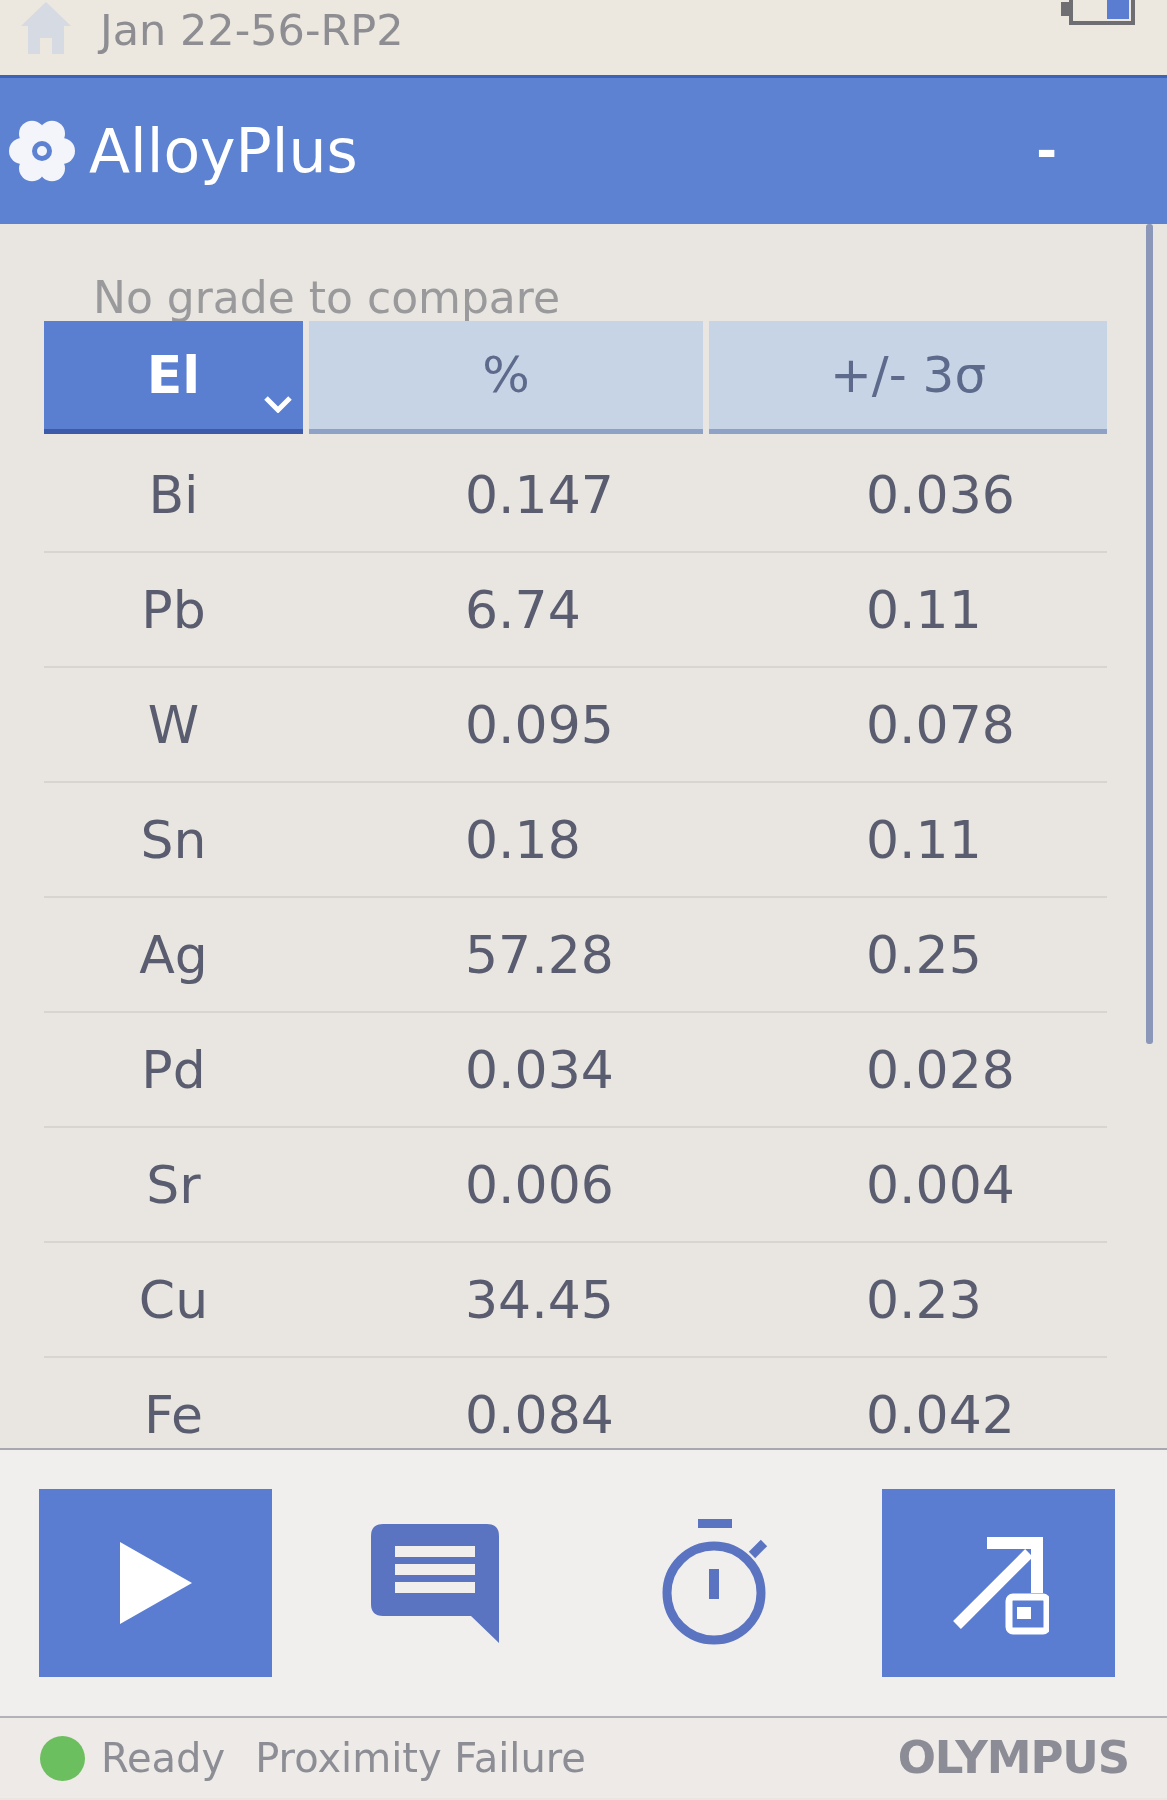 The image size is (1167, 1800). What do you see at coordinates (42, 151) in the screenshot?
I see `flower-icon` at bounding box center [42, 151].